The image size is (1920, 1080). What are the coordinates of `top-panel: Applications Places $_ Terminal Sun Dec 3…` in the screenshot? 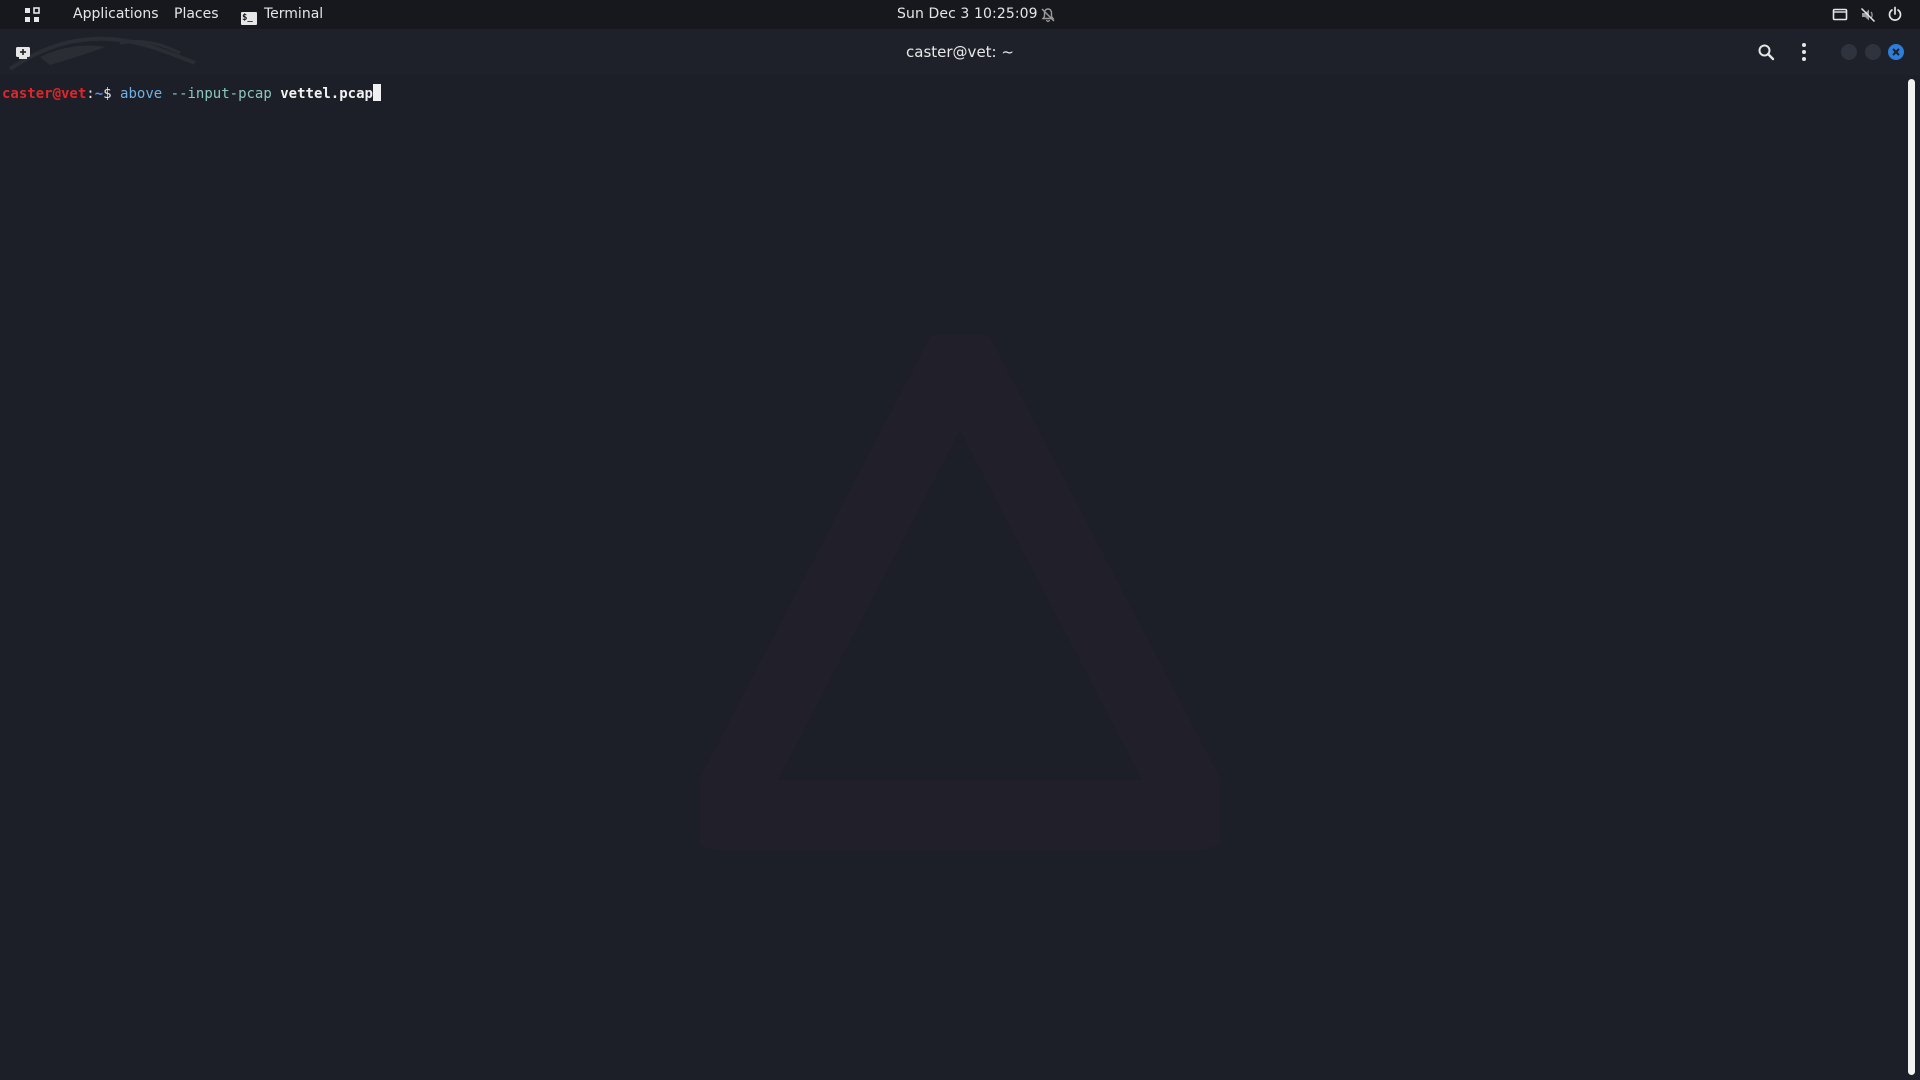 It's located at (960, 14).